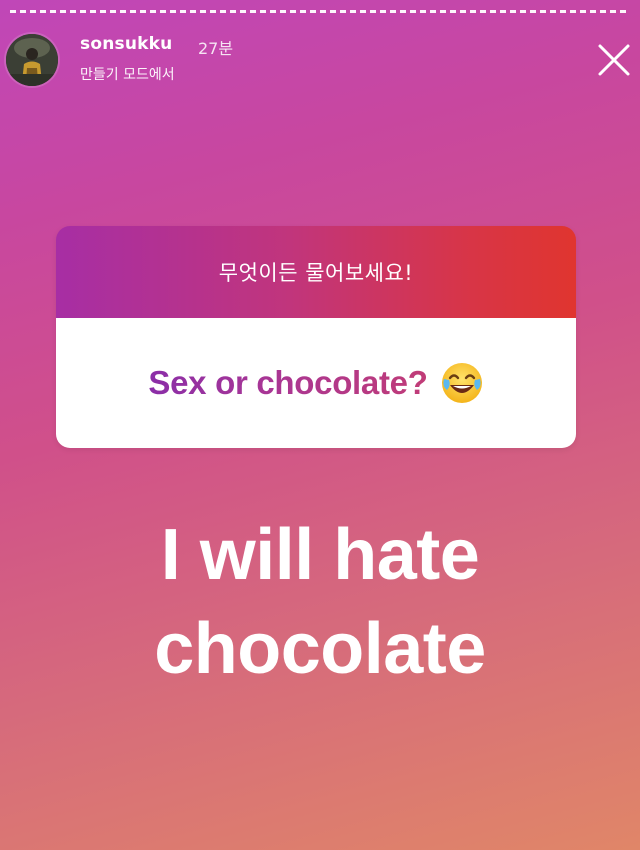 This screenshot has height=850, width=640. I want to click on close-icon, so click(614, 60).